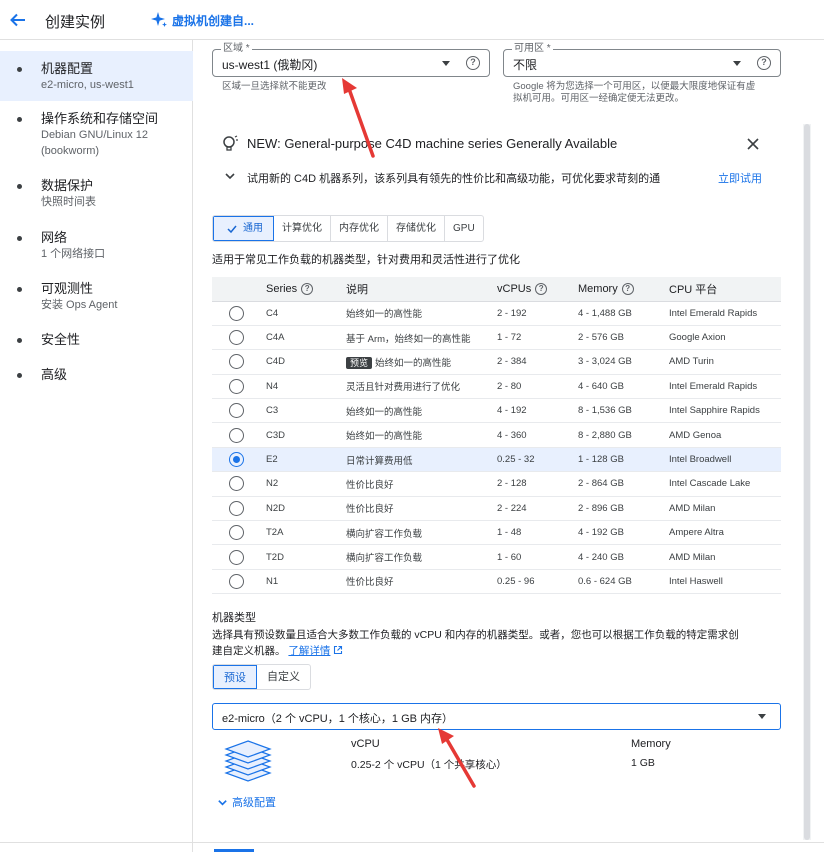 Image resolution: width=824 pixels, height=852 pixels. I want to click on sidebar-item-advanced: 高级, so click(96, 374).